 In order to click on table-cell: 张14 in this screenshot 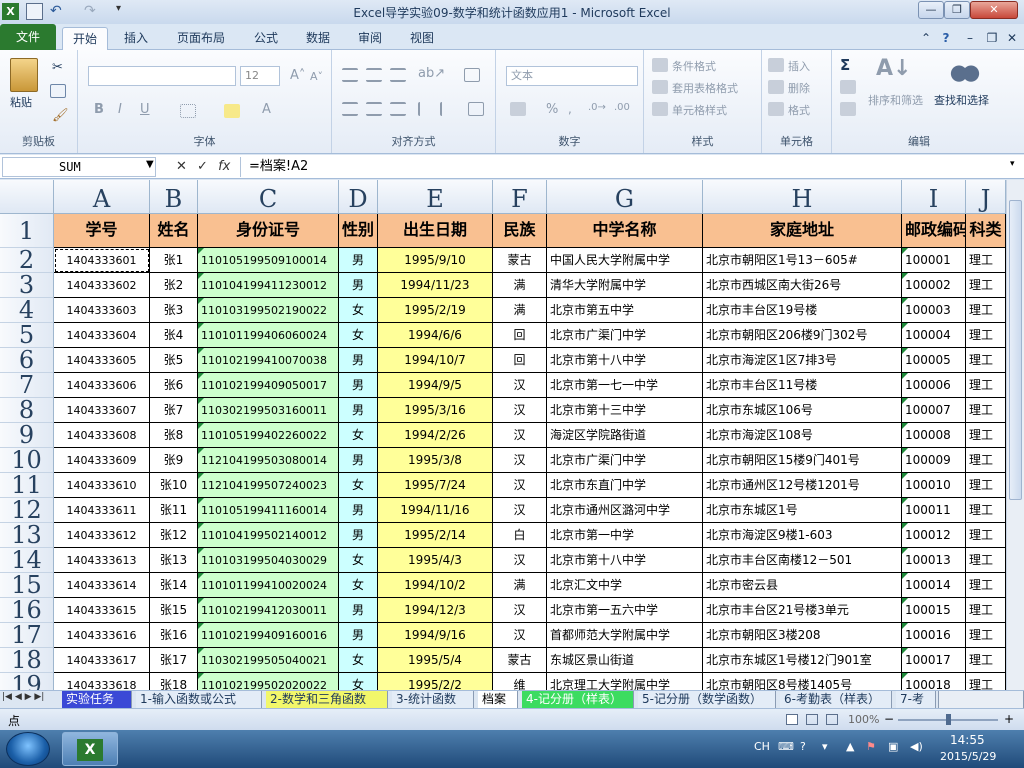, I will do `click(174, 585)`.